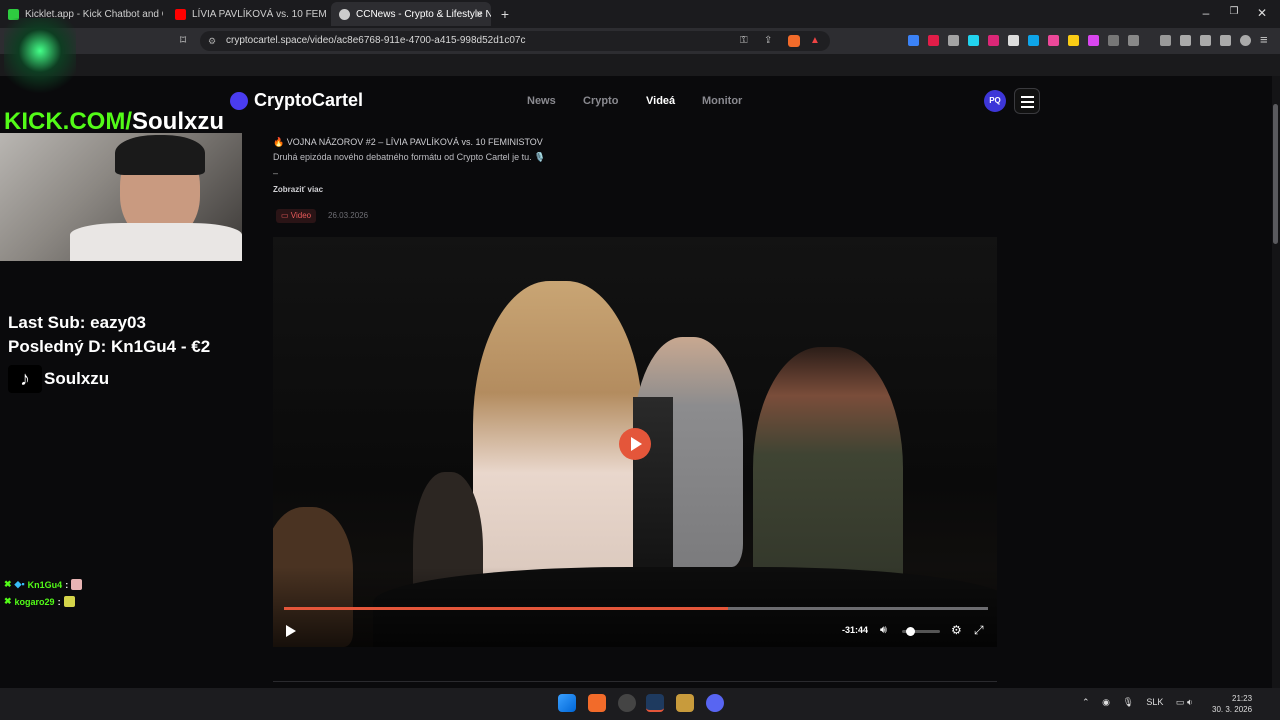 The width and height of the screenshot is (1280, 720). What do you see at coordinates (344, 14) in the screenshot?
I see `globe-favicon-icon` at bounding box center [344, 14].